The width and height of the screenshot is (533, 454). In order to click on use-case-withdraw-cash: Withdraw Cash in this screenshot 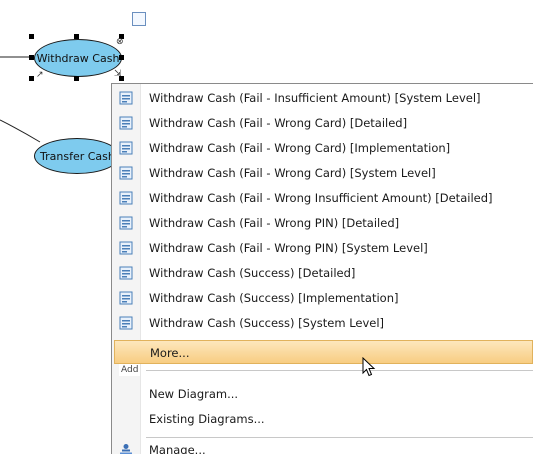, I will do `click(78, 58)`.